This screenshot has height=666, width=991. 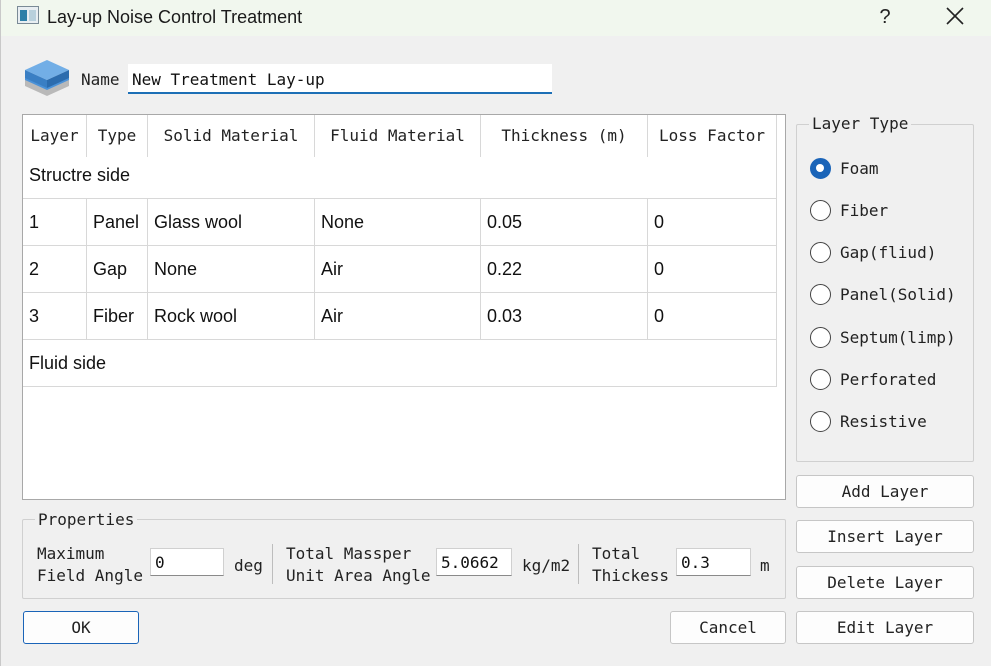 What do you see at coordinates (231, 136) in the screenshot?
I see `header-solid-material: Solid Material` at bounding box center [231, 136].